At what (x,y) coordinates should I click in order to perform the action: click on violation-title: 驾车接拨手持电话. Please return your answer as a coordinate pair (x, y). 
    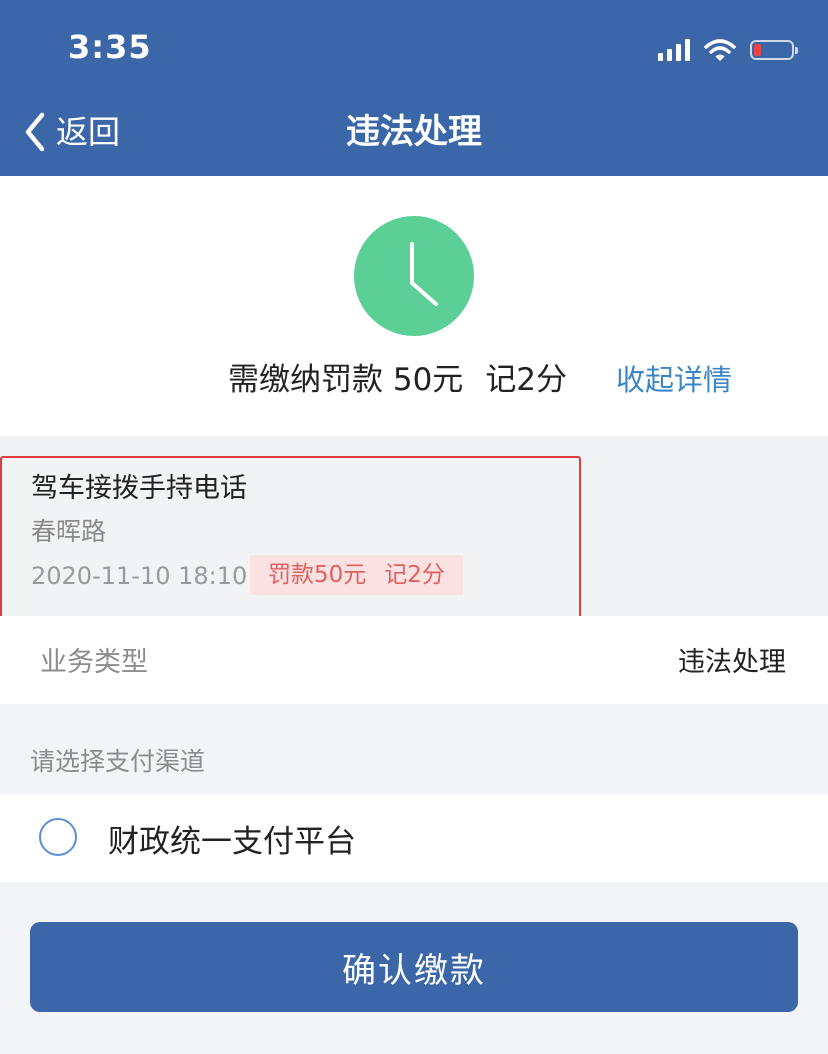
    Looking at the image, I should click on (139, 488).